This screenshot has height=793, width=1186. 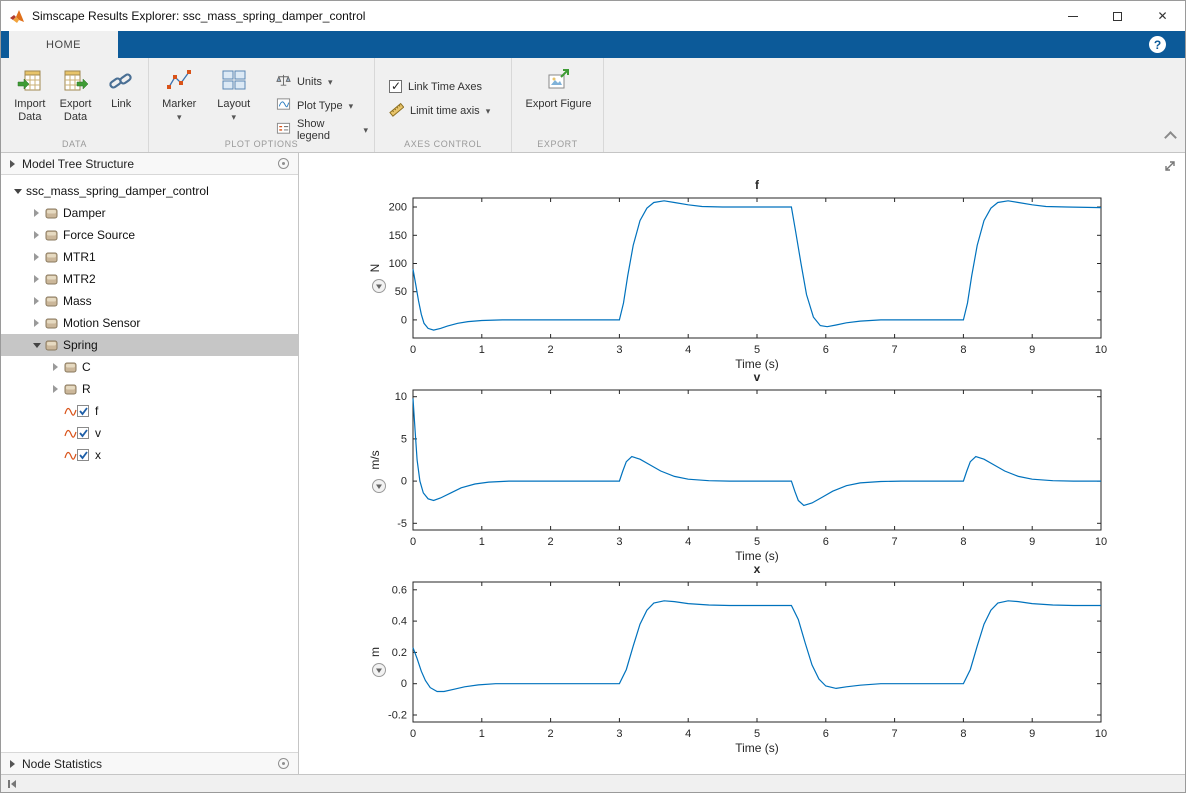 What do you see at coordinates (149, 279) in the screenshot?
I see `tree-item-mtr2: MTR2` at bounding box center [149, 279].